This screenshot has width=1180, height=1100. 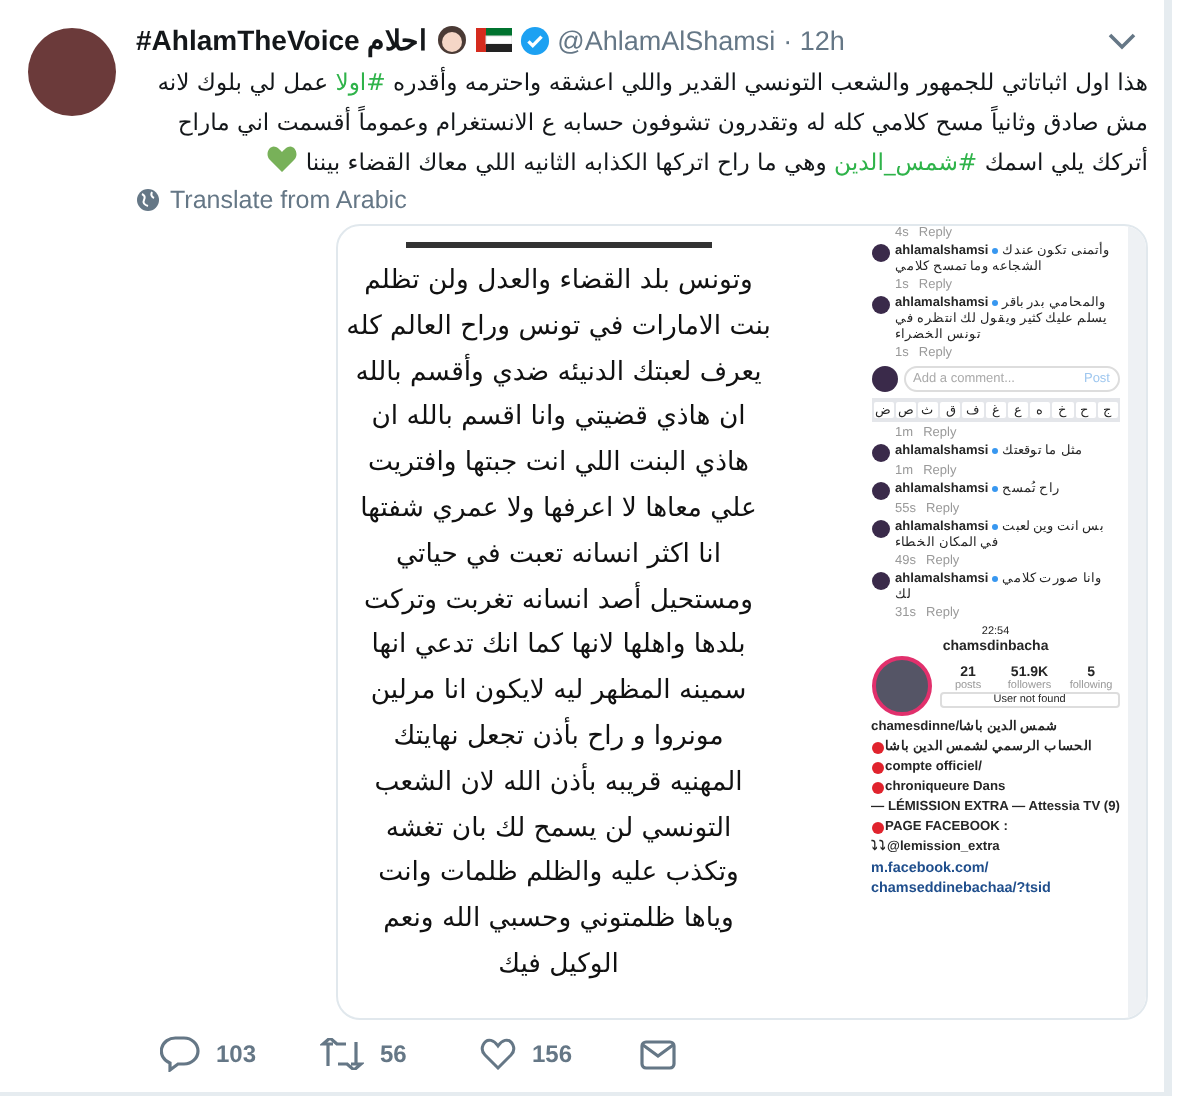 What do you see at coordinates (288, 200) in the screenshot?
I see `translate-link: Translate from Arabic` at bounding box center [288, 200].